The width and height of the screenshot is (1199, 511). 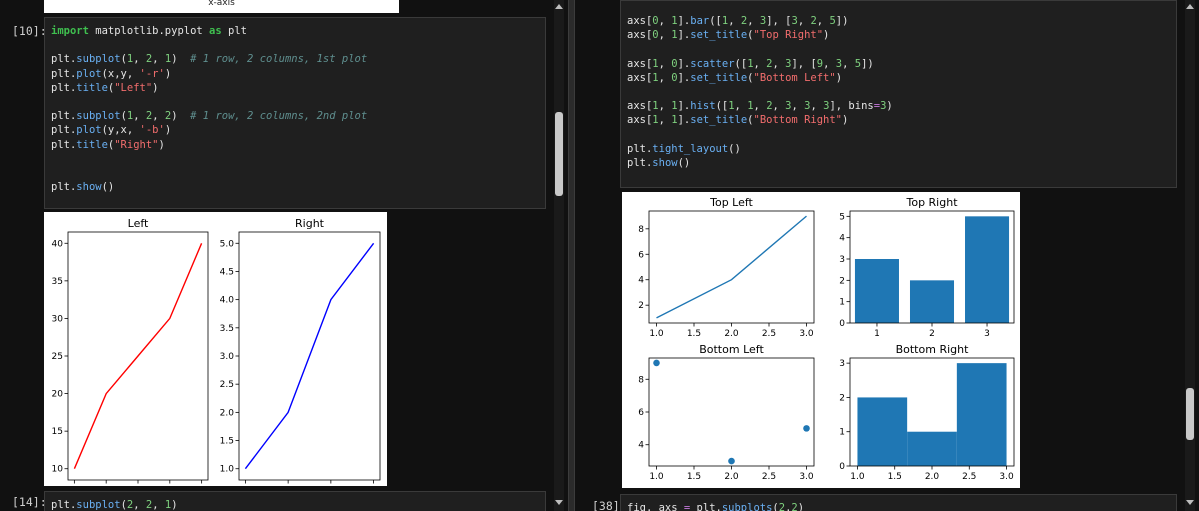 What do you see at coordinates (227, 413) in the screenshot?
I see `y-tick-label: 2.0` at bounding box center [227, 413].